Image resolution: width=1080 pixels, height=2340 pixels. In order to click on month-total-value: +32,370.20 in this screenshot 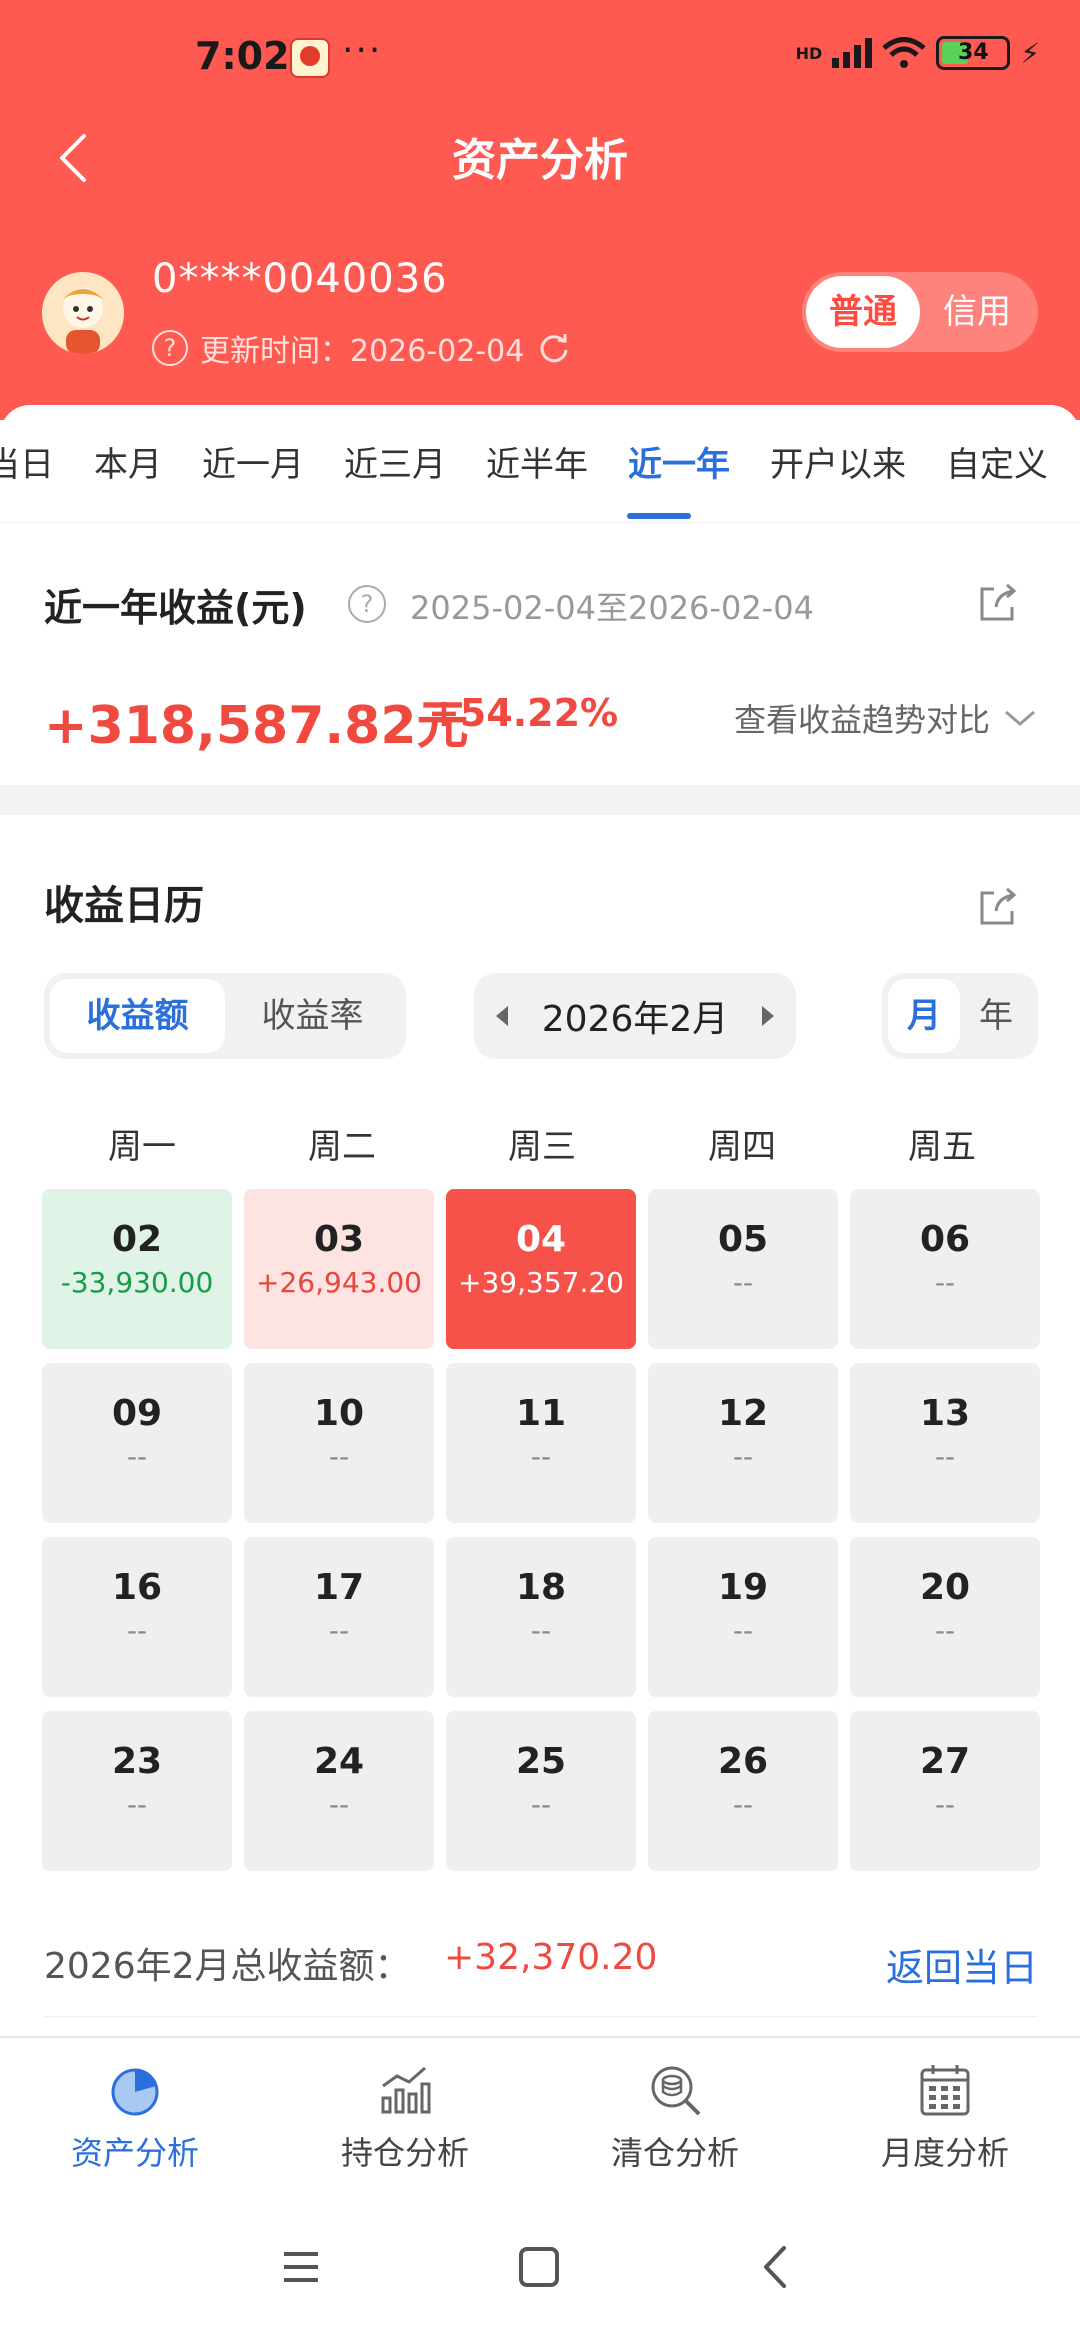, I will do `click(551, 1957)`.